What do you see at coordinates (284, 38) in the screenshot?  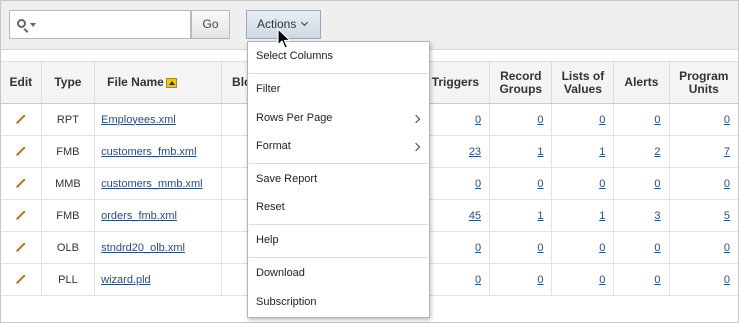 I see `mouse-pointer-icon` at bounding box center [284, 38].